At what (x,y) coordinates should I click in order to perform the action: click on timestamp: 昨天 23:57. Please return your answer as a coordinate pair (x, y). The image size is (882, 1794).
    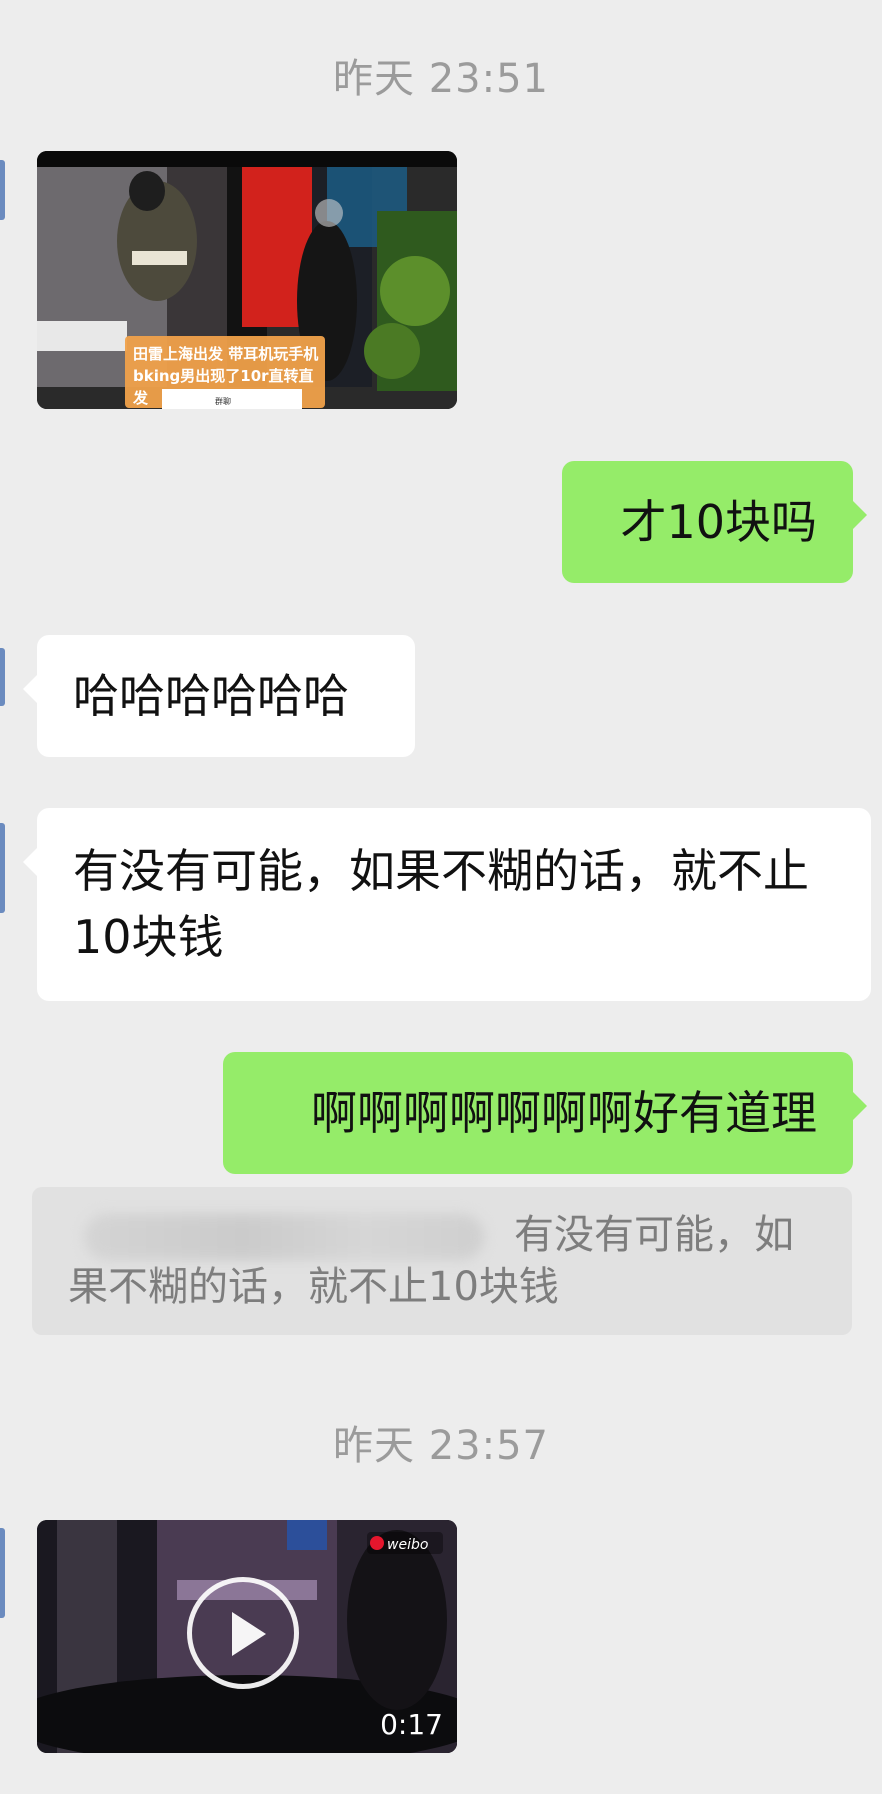
    Looking at the image, I should click on (441, 1446).